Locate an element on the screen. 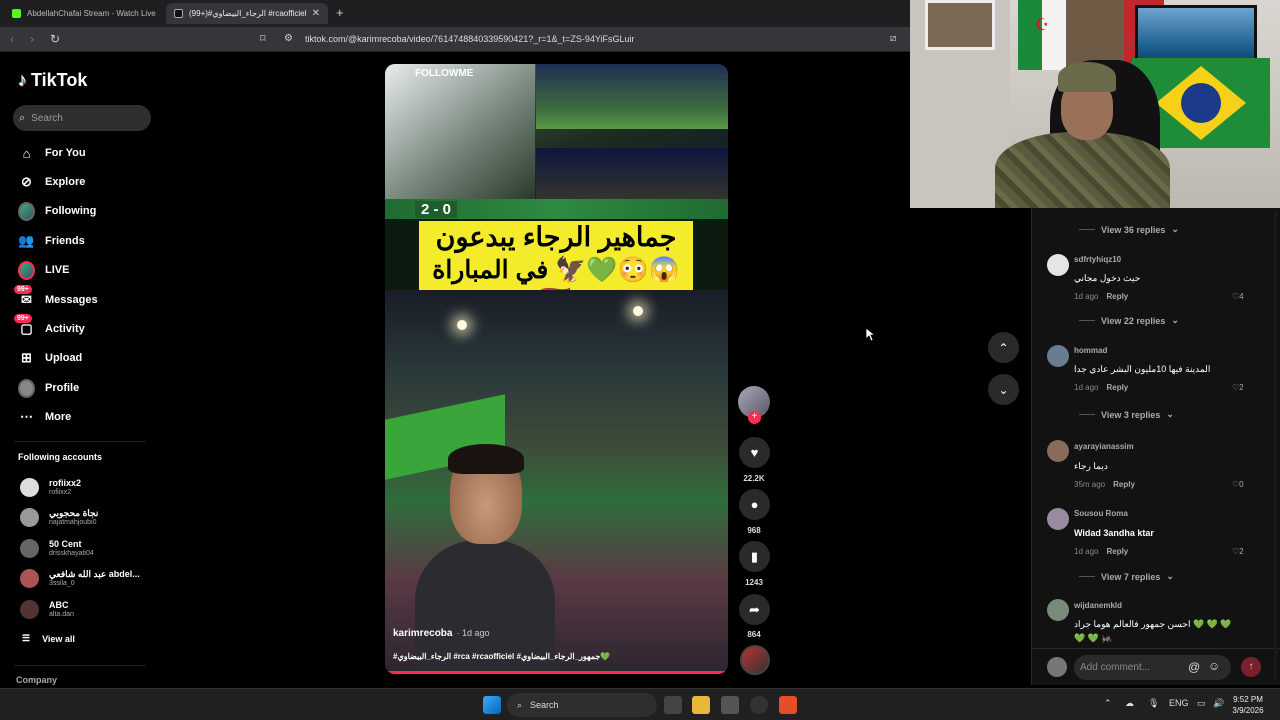 The height and width of the screenshot is (720, 1280). nav-messages: ✉ 99+ Messages is located at coordinates (56, 297).